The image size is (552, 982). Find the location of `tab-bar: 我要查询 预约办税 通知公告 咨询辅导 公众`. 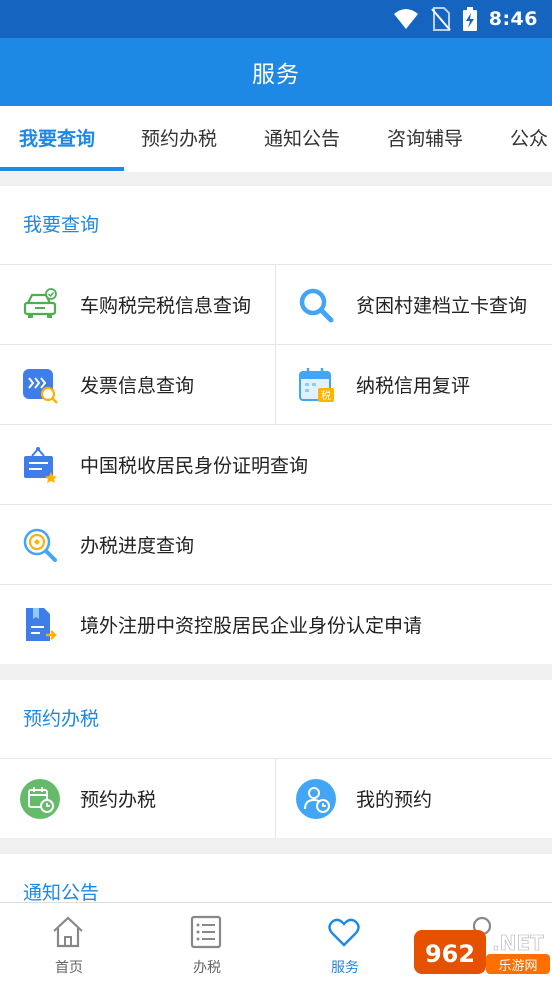

tab-bar: 我要查询 预约办税 通知公告 咨询辅导 公众 is located at coordinates (276, 139).